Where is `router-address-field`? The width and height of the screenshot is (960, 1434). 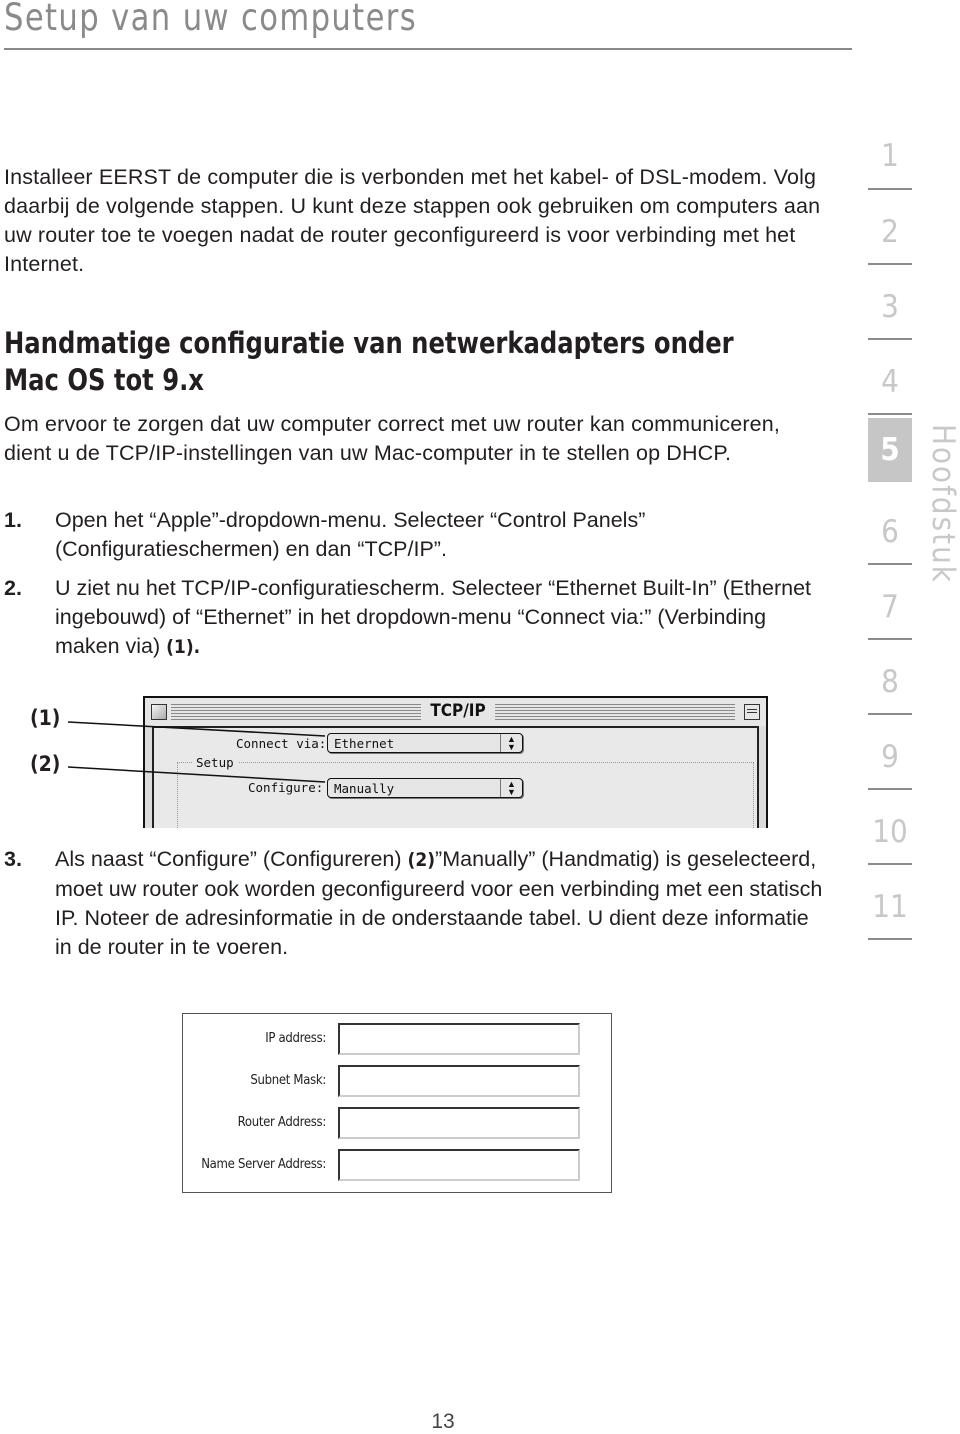
router-address-field is located at coordinates (459, 1123).